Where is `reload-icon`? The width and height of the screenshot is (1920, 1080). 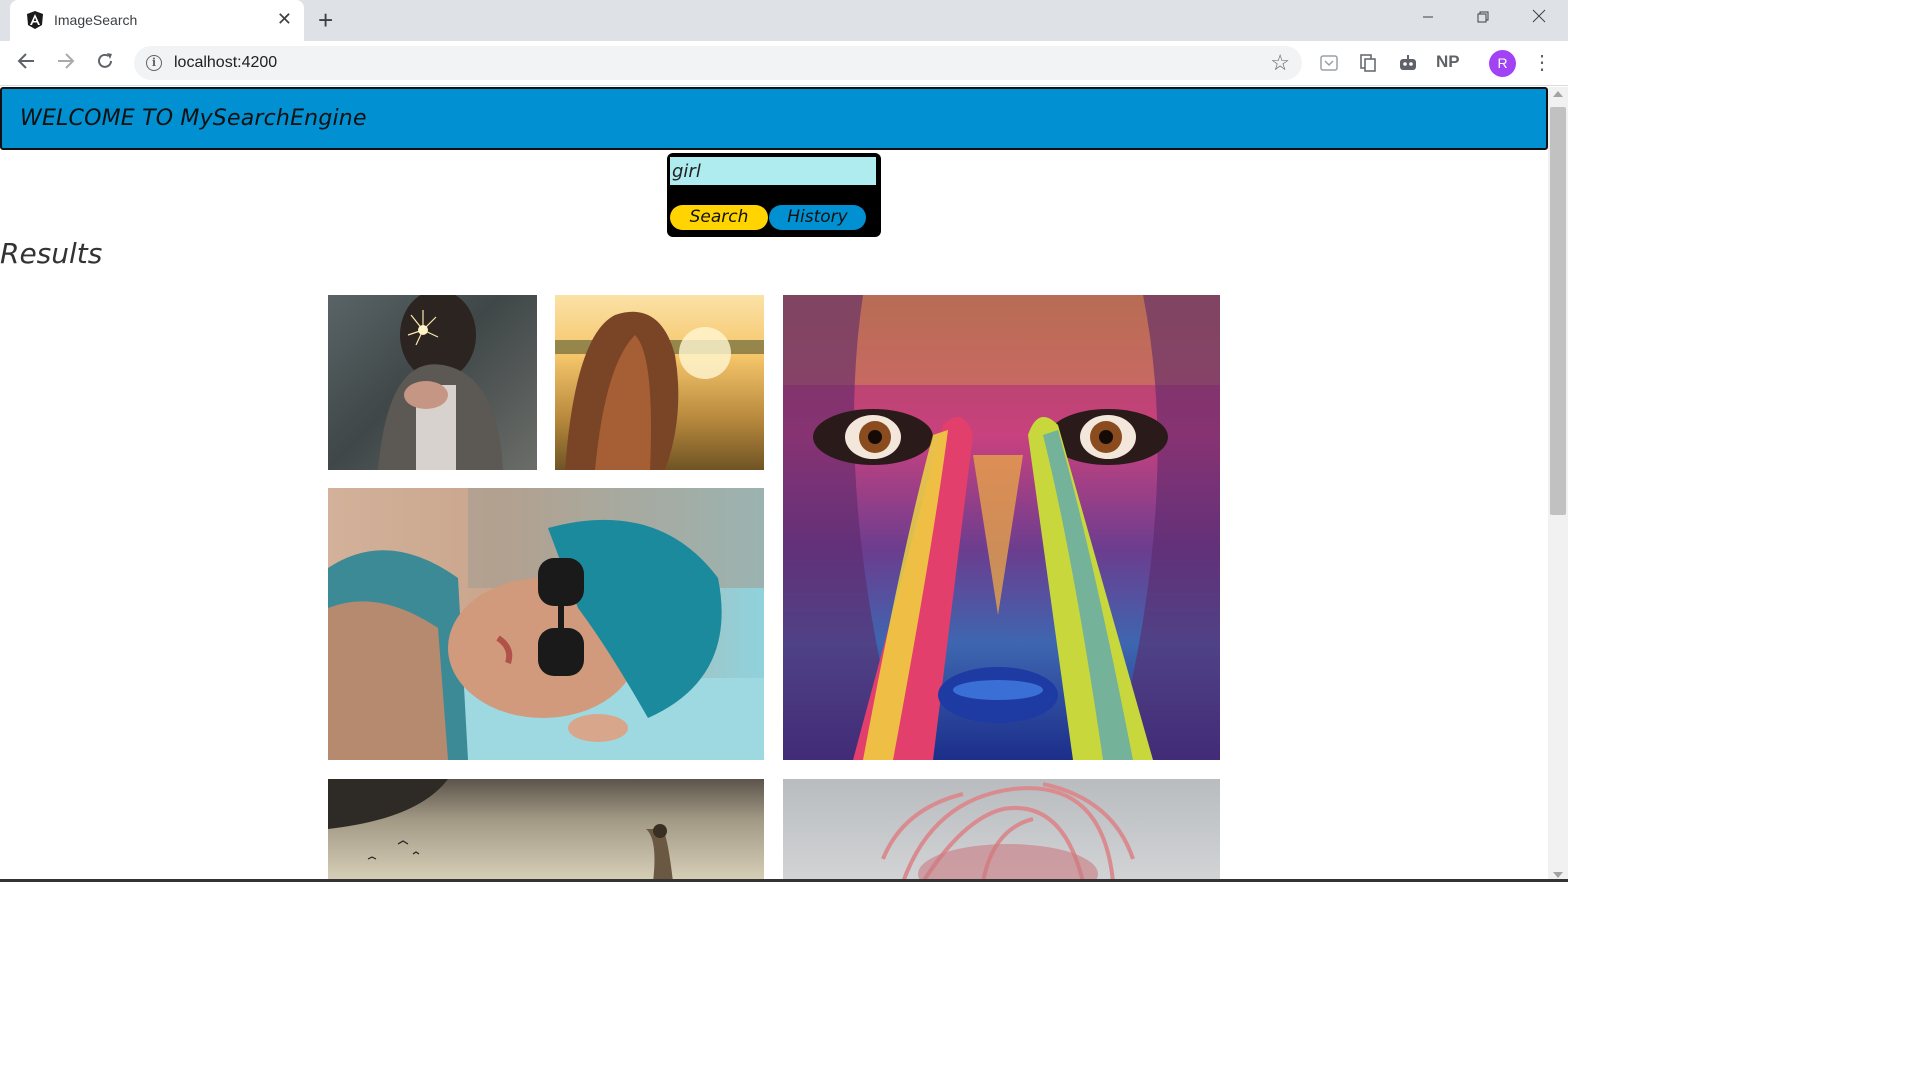 reload-icon is located at coordinates (105, 64).